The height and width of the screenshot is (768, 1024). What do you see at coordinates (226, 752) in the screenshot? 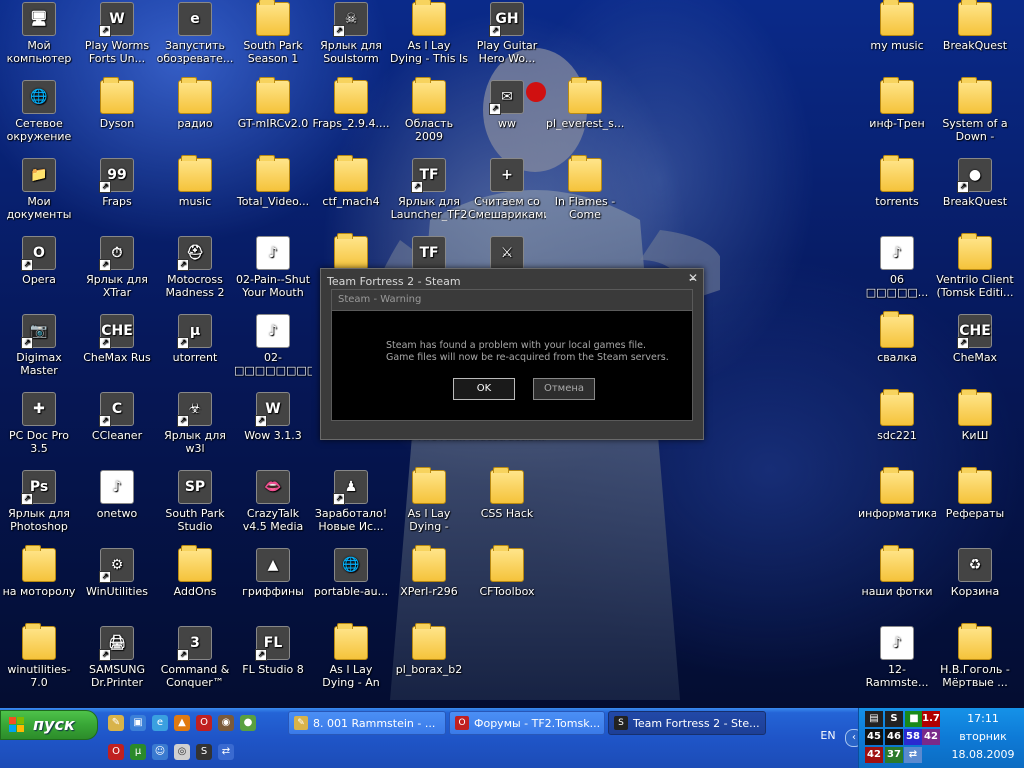
I see `quicklaunch-network-icon: ⇄` at bounding box center [226, 752].